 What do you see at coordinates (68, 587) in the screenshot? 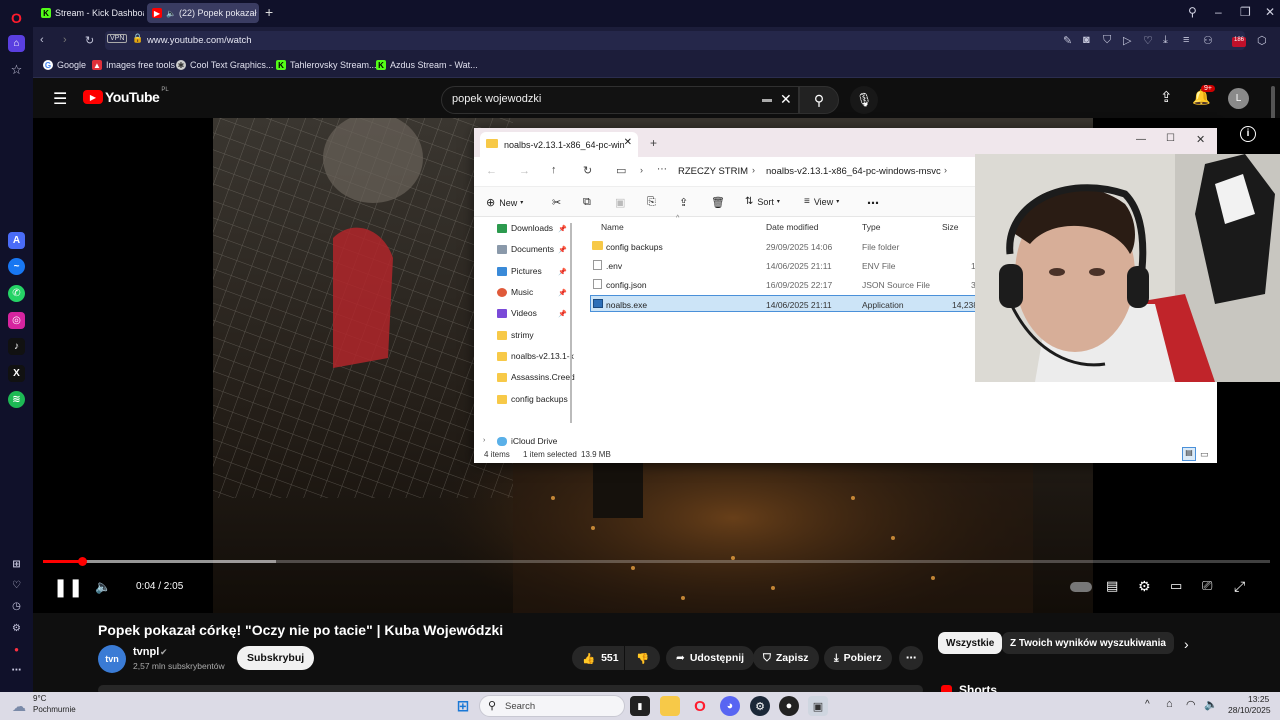
I see `pause-button: ❚❚` at bounding box center [68, 587].